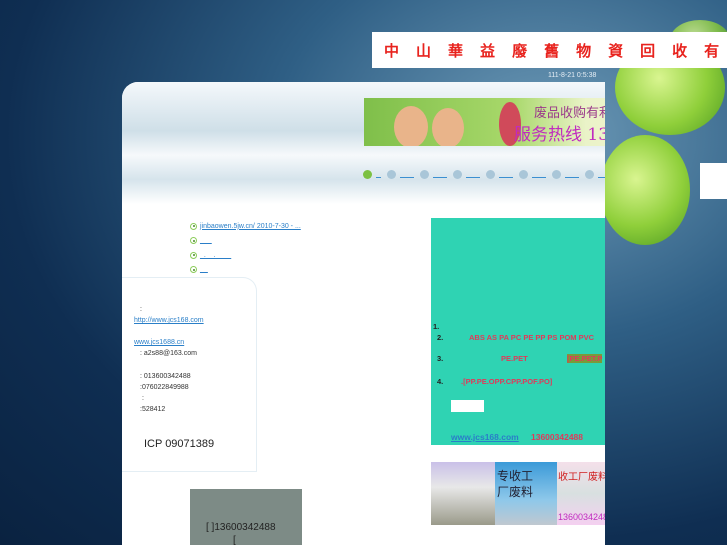 This screenshot has width=727, height=545. What do you see at coordinates (484, 174) in the screenshot?
I see `slide-pager` at bounding box center [484, 174].